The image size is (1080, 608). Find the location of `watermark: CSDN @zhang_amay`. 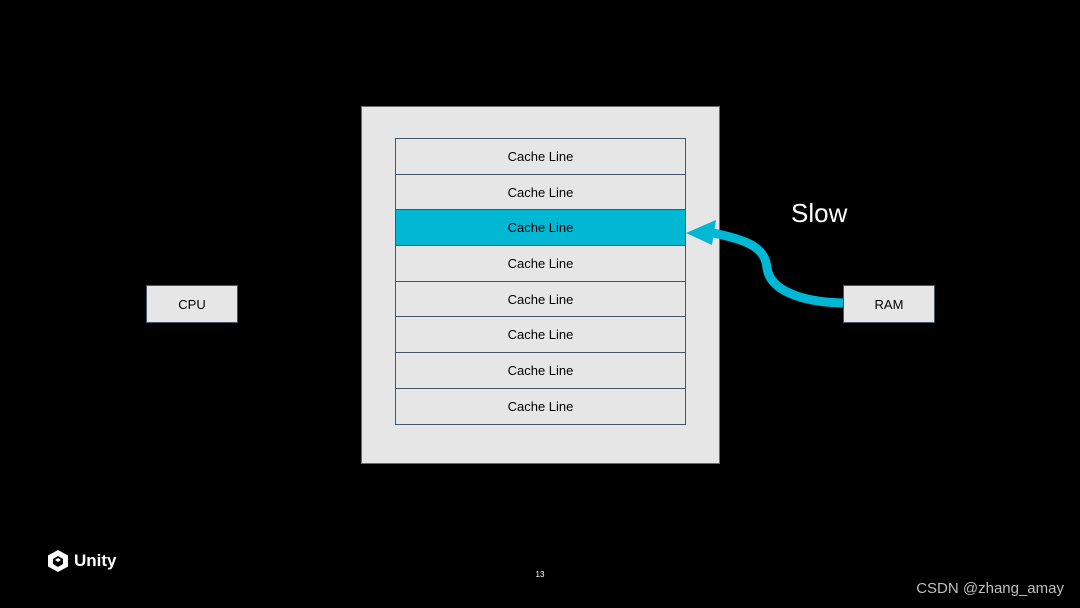

watermark: CSDN @zhang_amay is located at coordinates (990, 588).